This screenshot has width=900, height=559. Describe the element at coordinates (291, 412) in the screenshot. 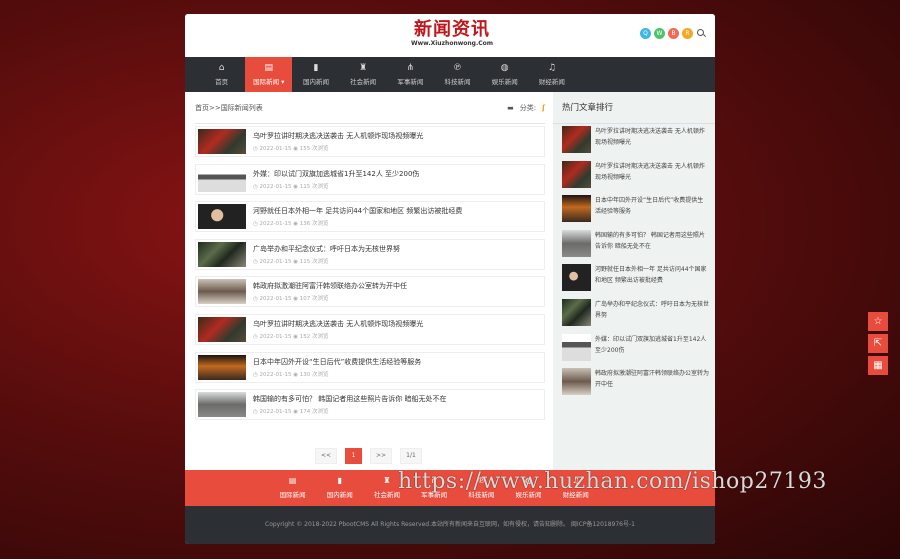

I see `article-meta: ◷ 2022-01-15 ◉ 174 次浏览` at that location.